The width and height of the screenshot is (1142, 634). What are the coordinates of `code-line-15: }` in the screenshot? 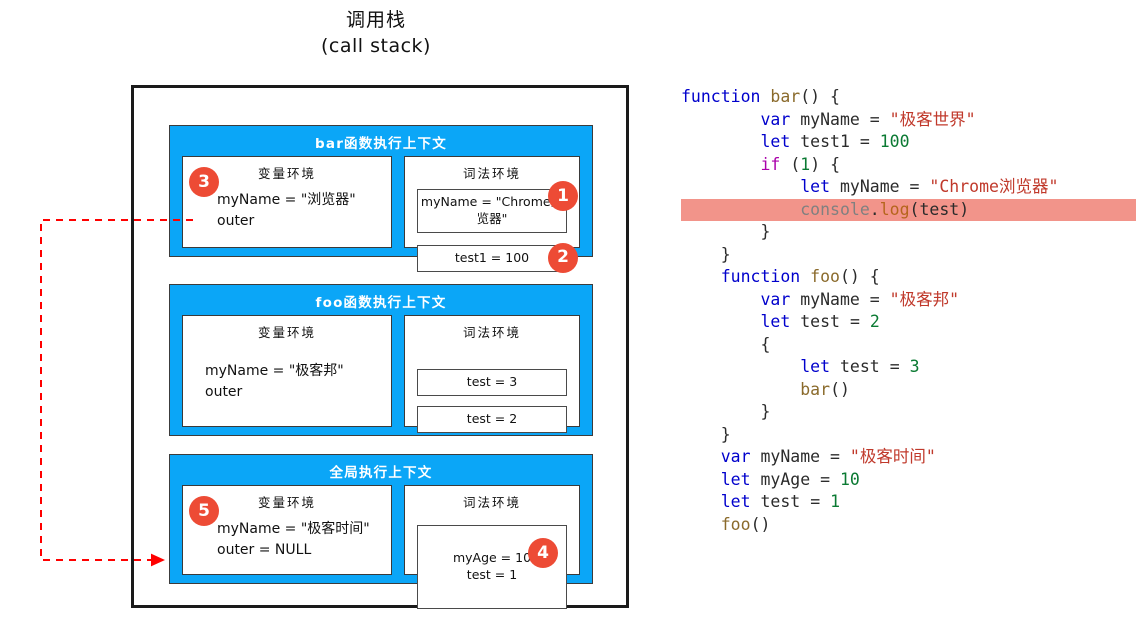 It's located at (725, 434).